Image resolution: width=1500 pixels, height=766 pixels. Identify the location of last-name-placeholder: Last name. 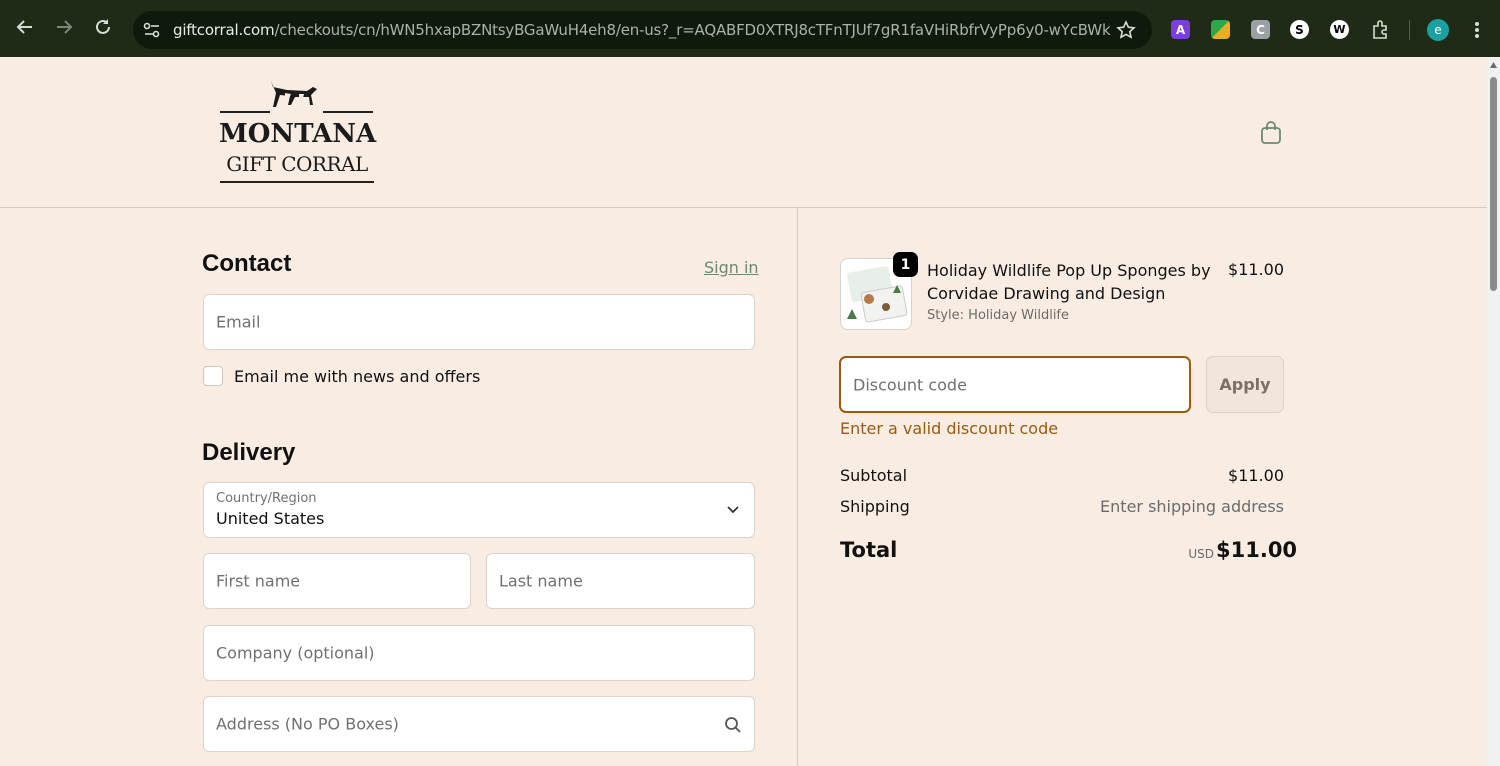
(541, 581).